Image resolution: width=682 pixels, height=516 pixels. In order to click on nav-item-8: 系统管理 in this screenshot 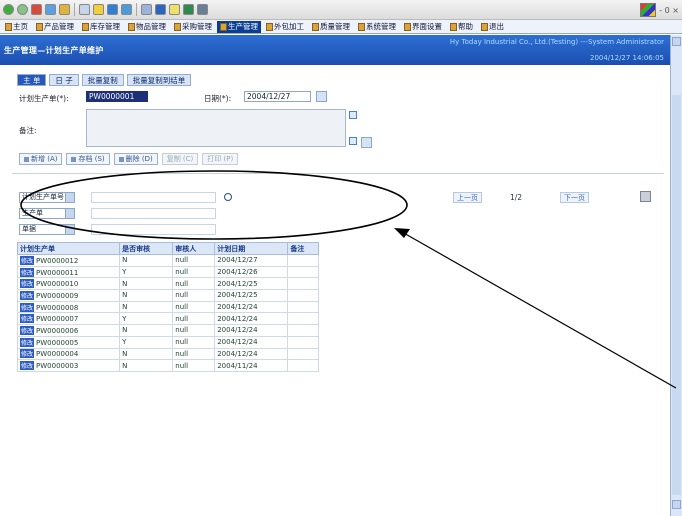, I will do `click(377, 27)`.